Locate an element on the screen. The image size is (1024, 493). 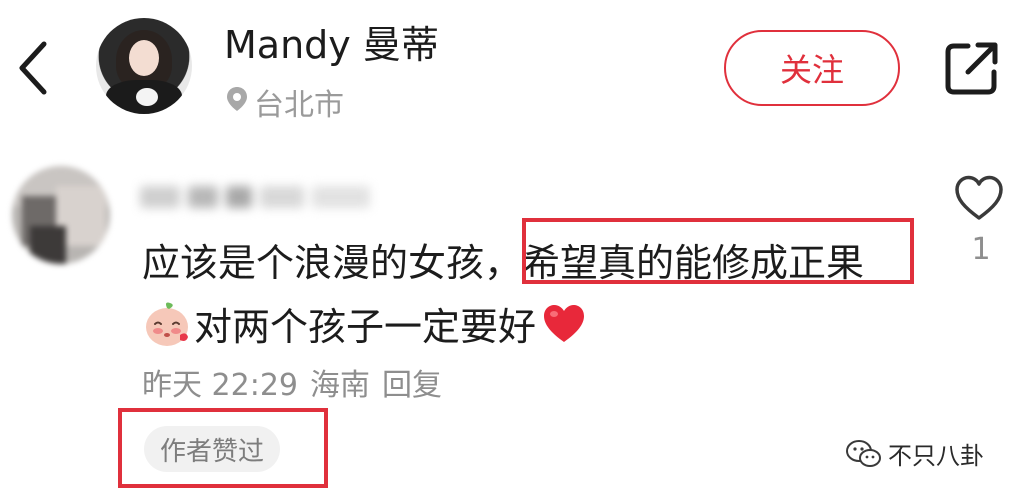
comment-meta: 昨天 22:29 海南 回复 is located at coordinates (298, 382).